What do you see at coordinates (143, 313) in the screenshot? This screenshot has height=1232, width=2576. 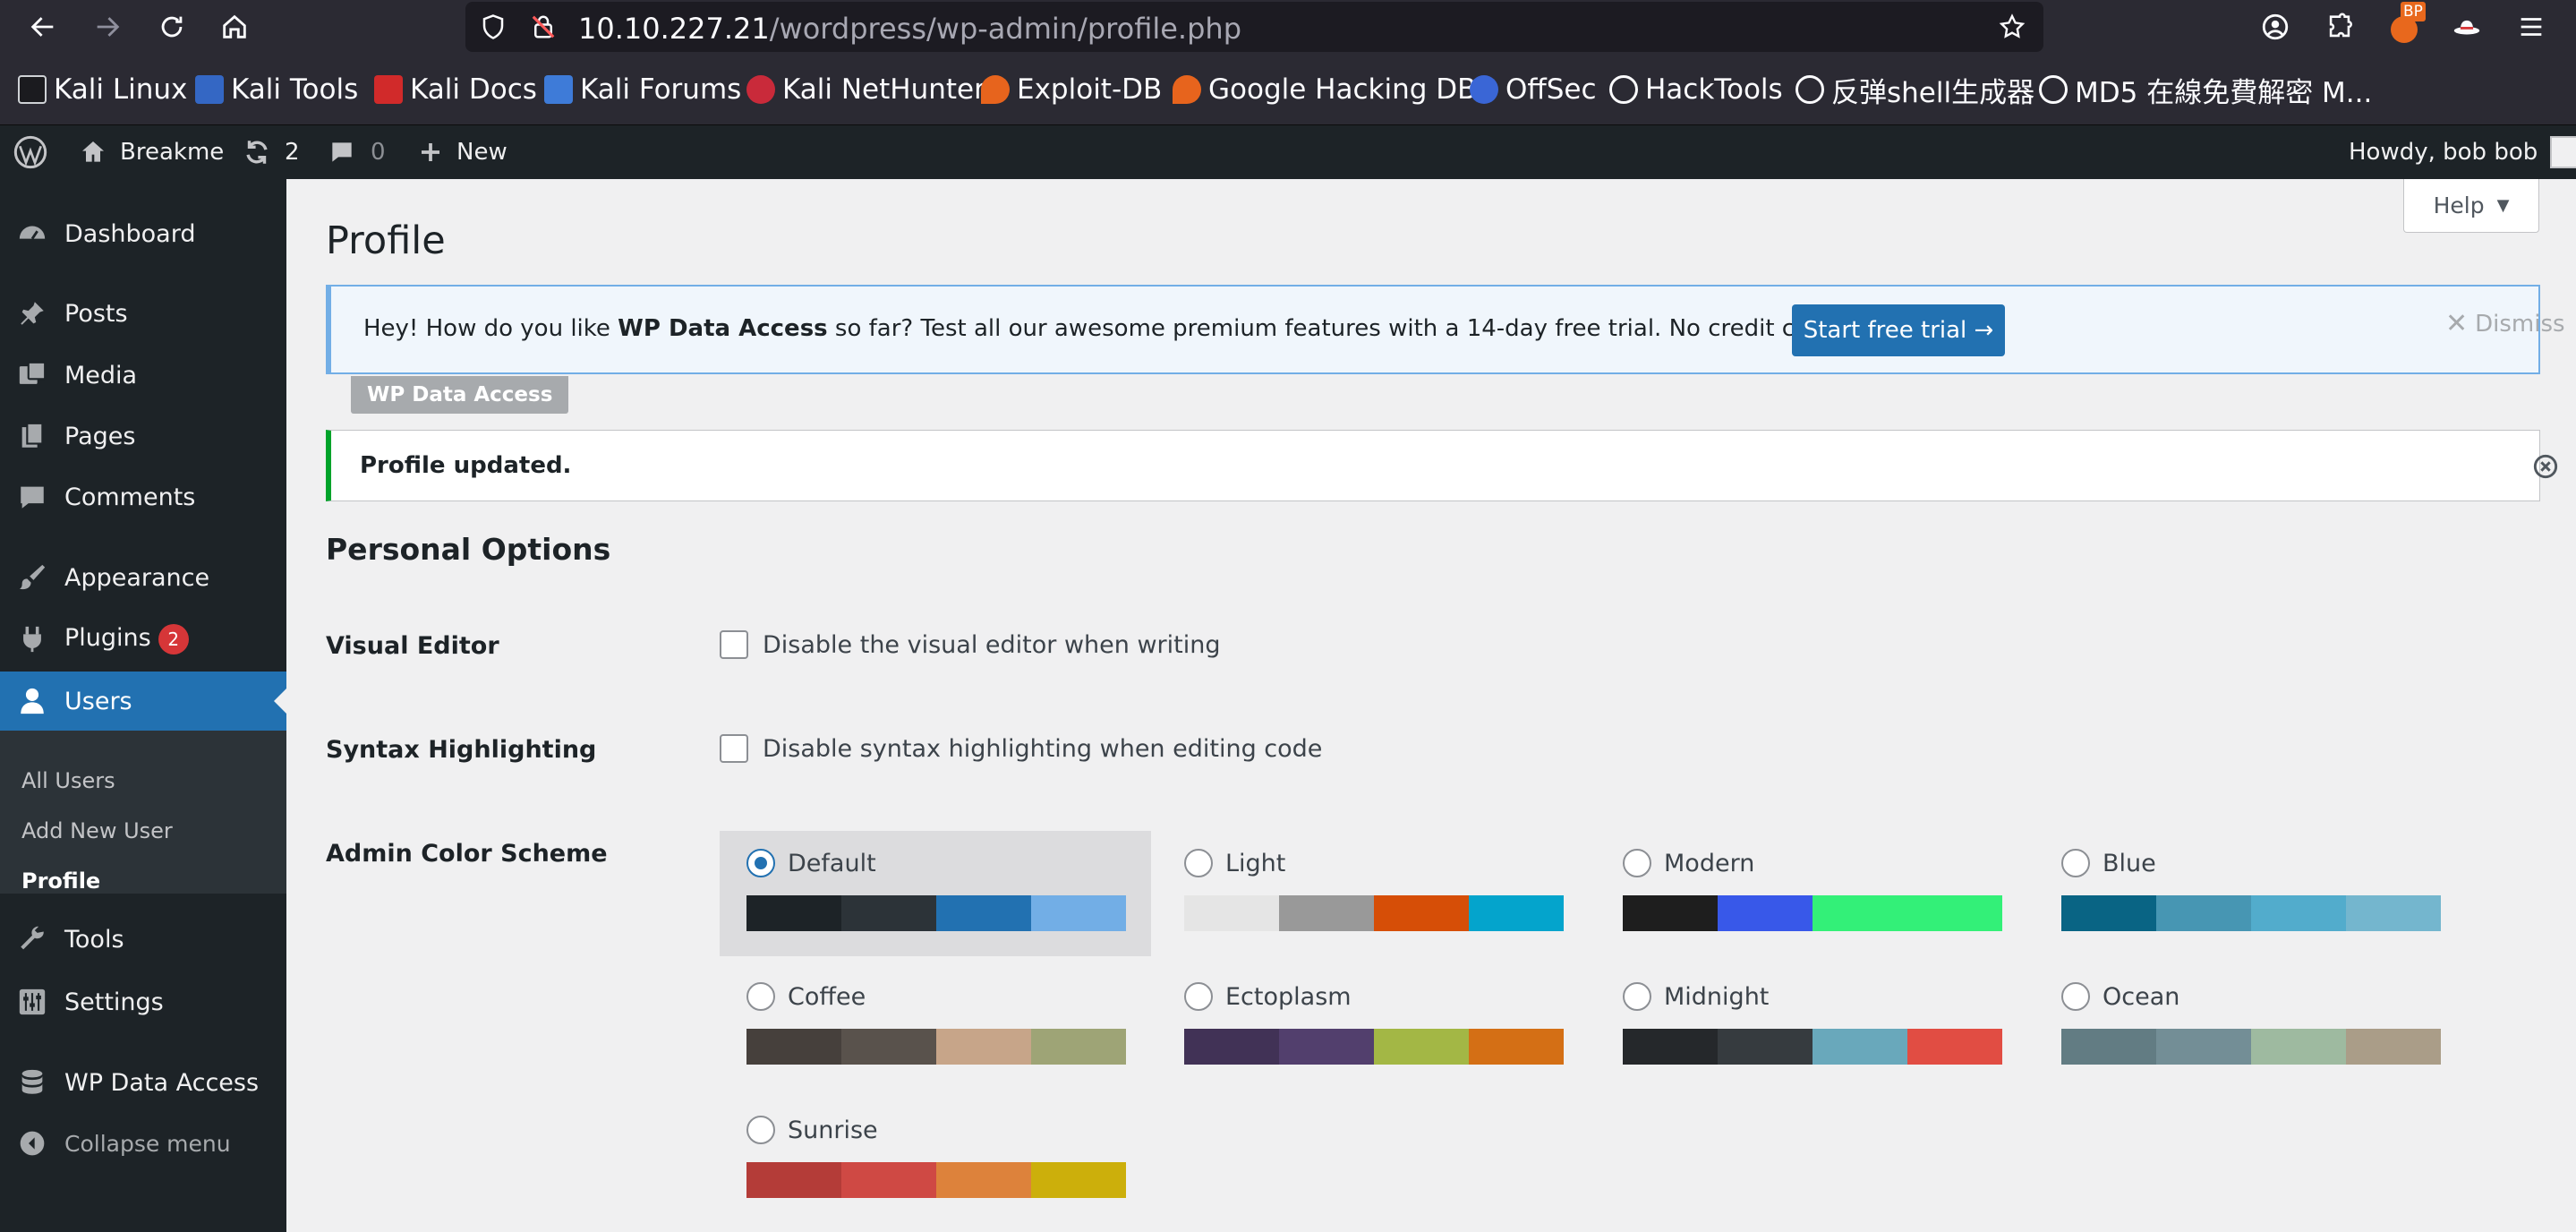 I see `sidebar-item-posts: Posts` at bounding box center [143, 313].